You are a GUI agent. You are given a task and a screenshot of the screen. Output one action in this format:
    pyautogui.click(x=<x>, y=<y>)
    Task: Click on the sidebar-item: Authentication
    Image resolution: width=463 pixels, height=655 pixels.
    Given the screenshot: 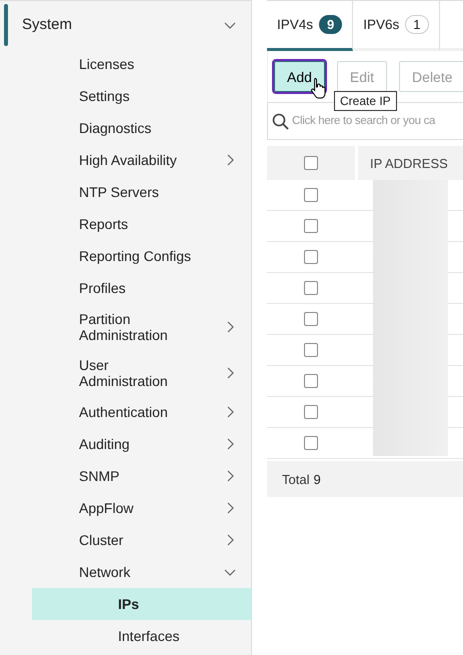 What is the action you would take?
    pyautogui.click(x=125, y=412)
    